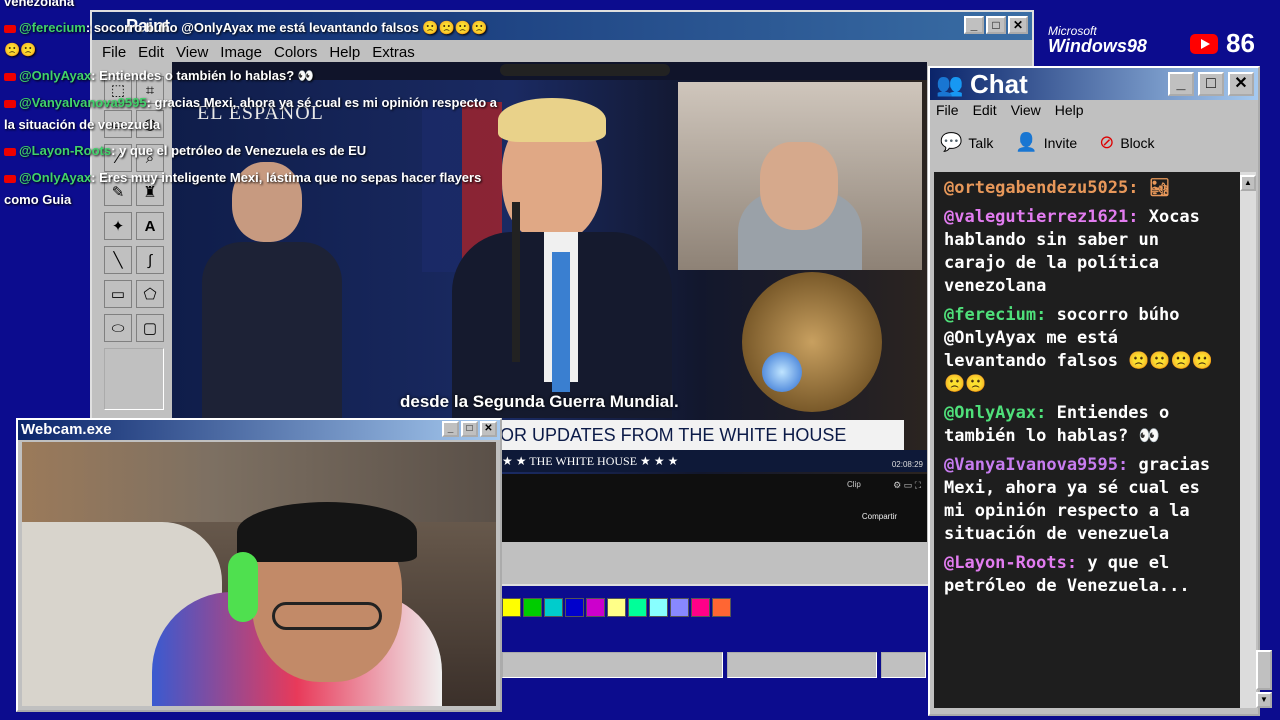 The image size is (1280, 720). What do you see at coordinates (1240, 43) in the screenshot?
I see `viewer-number: 86` at bounding box center [1240, 43].